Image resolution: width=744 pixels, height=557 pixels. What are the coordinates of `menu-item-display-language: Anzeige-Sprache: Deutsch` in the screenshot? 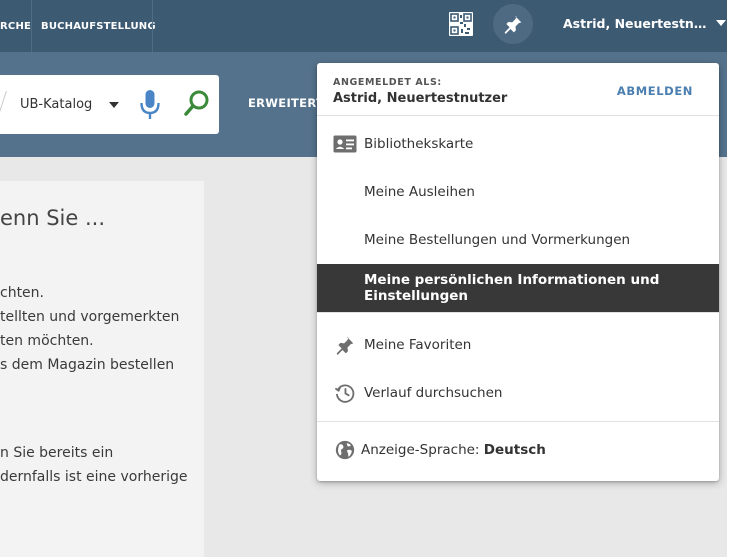 It's located at (518, 450).